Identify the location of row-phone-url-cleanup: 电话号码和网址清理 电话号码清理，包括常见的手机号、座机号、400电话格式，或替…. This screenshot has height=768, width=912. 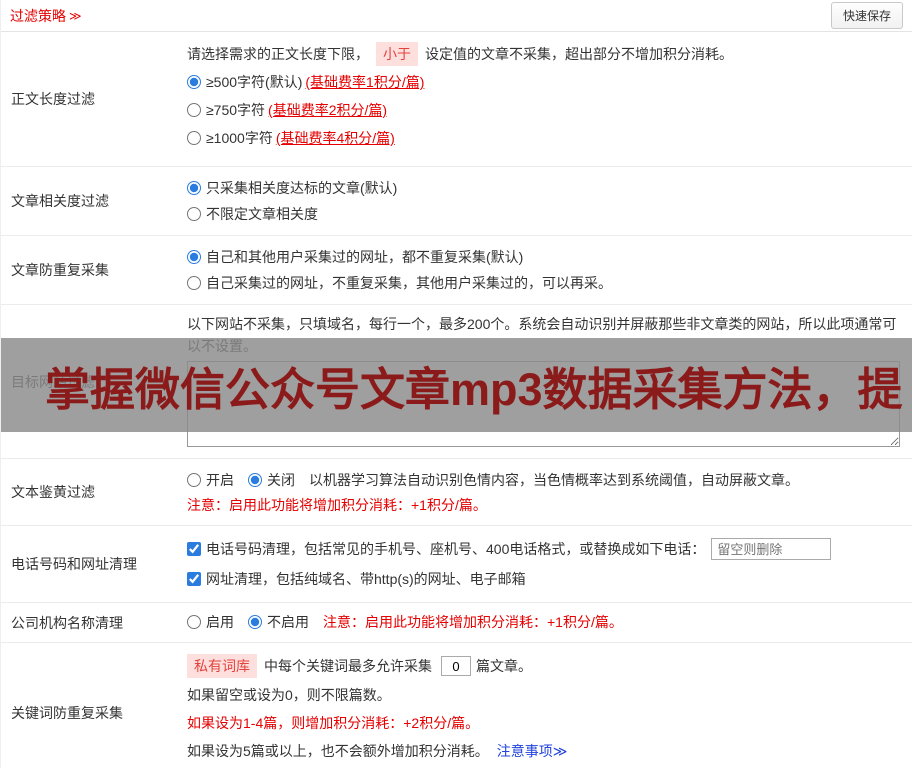
(456, 564).